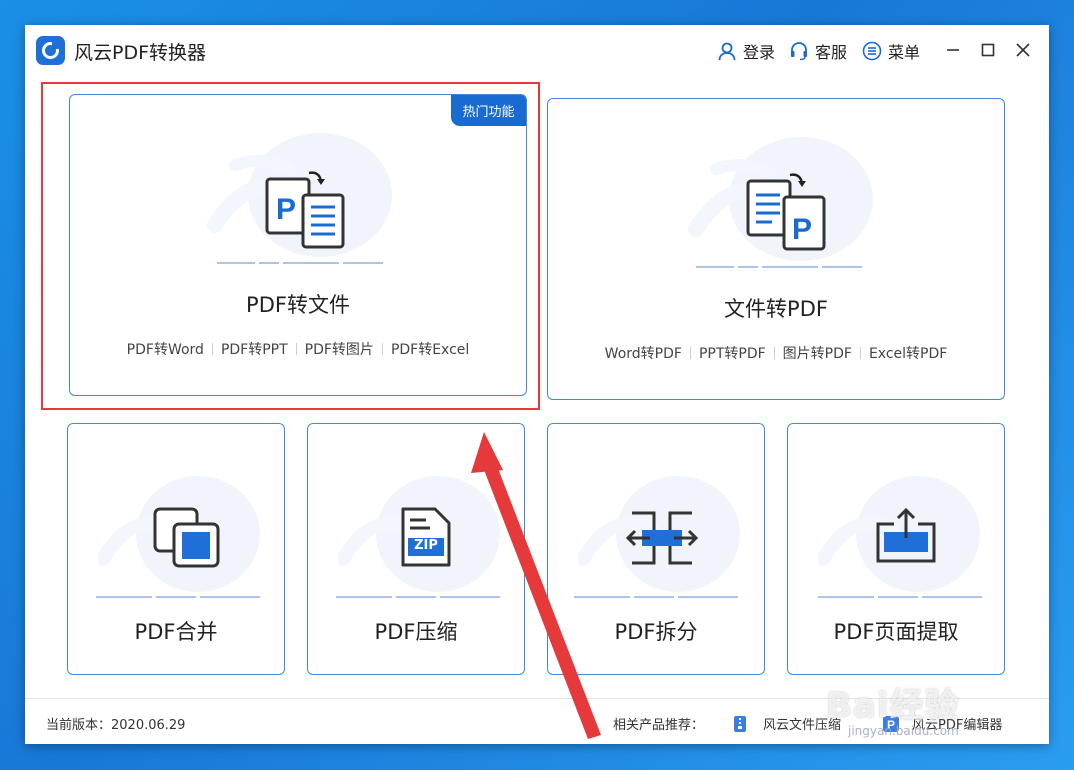 The image size is (1074, 770). What do you see at coordinates (740, 723) in the screenshot?
I see `zip-app-icon` at bounding box center [740, 723].